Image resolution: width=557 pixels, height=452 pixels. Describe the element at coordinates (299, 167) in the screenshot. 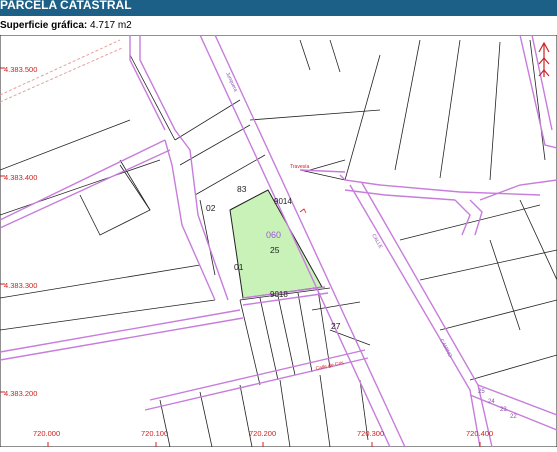

I see `road-label: Travesía` at that location.